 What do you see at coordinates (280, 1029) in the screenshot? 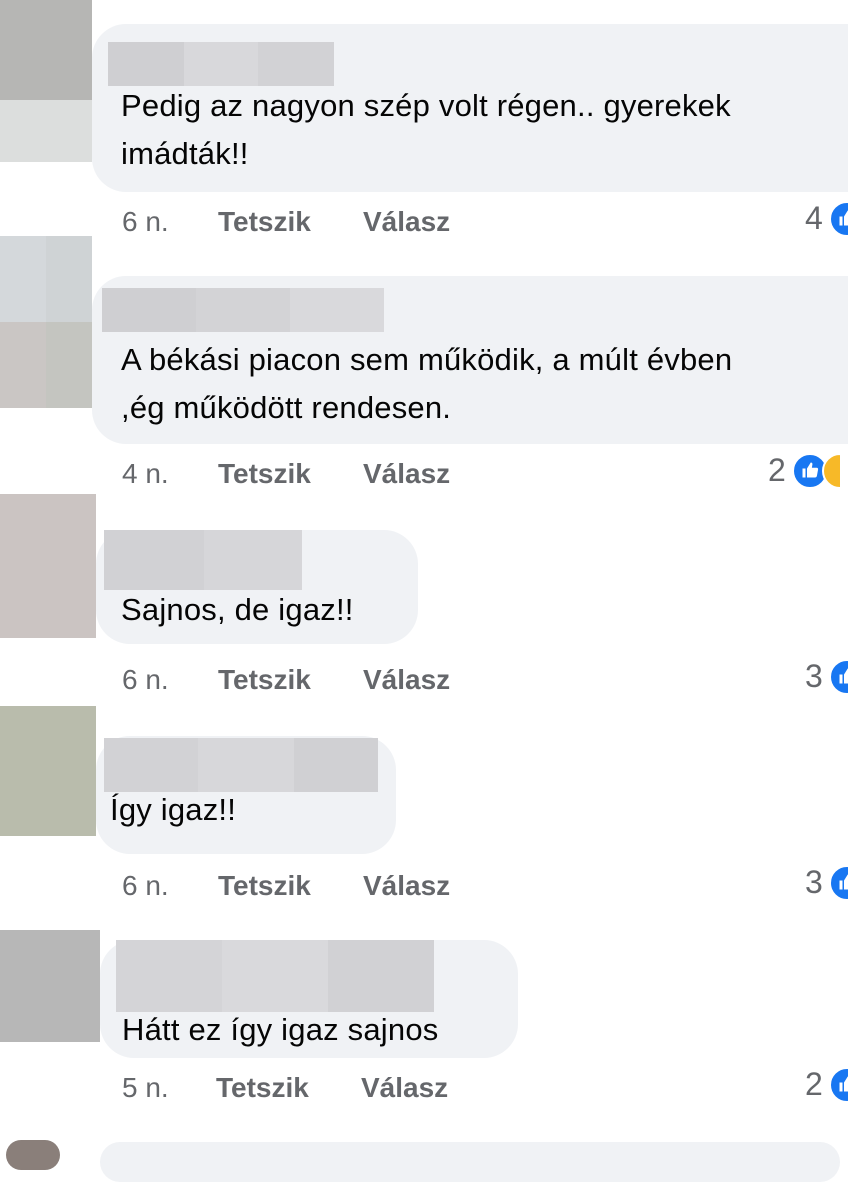
I see `comment-text: Hátt ez így igaz sajnos` at bounding box center [280, 1029].